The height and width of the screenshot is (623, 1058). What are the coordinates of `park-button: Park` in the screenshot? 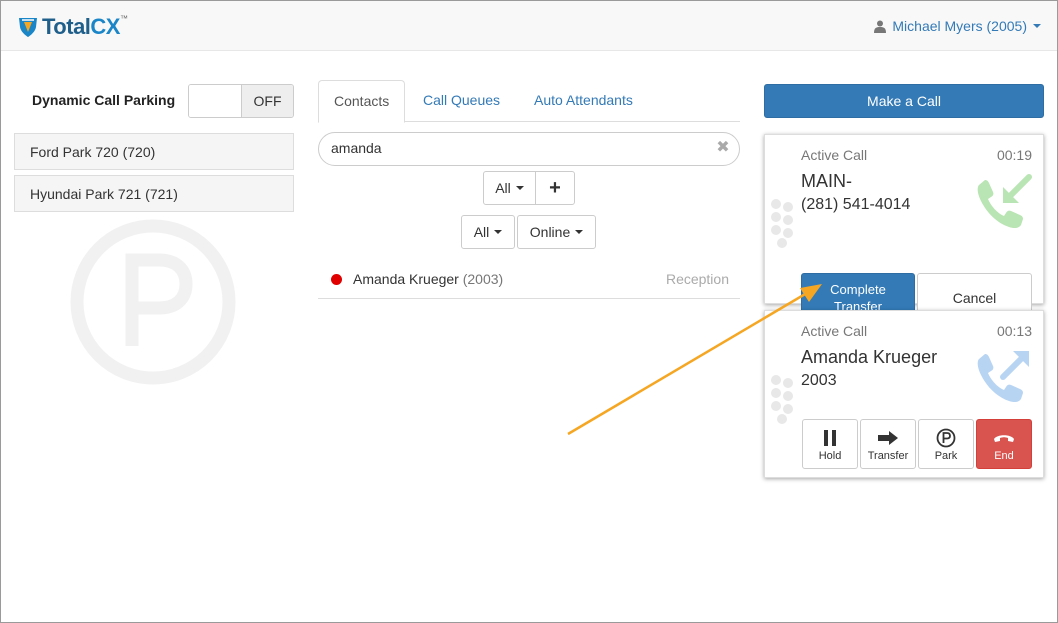 It's located at (946, 444).